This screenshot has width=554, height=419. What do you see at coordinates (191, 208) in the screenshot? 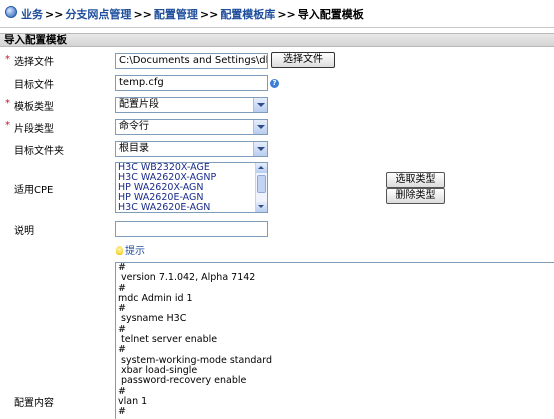
I see `list-item: H3C WA2620E-AGN` at bounding box center [191, 208].